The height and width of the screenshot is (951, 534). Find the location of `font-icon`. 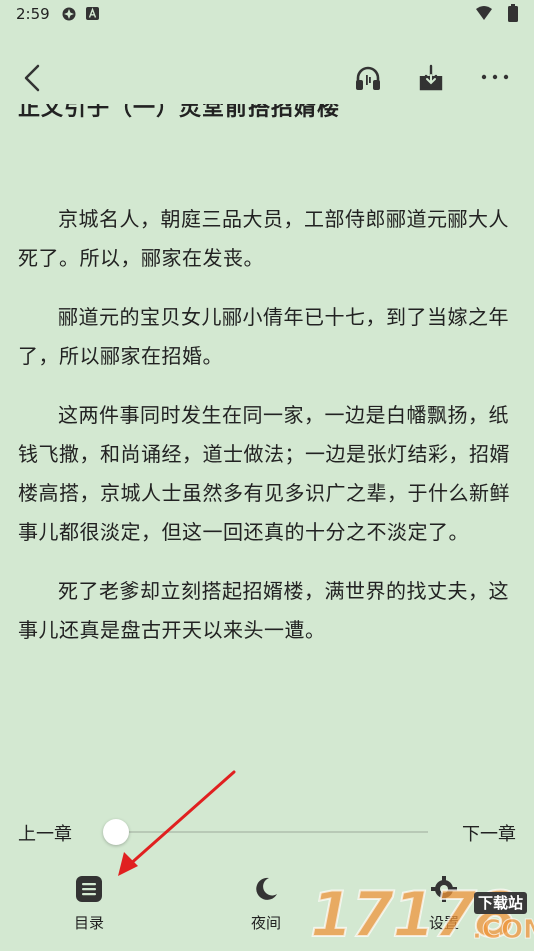

font-icon is located at coordinates (92, 13).